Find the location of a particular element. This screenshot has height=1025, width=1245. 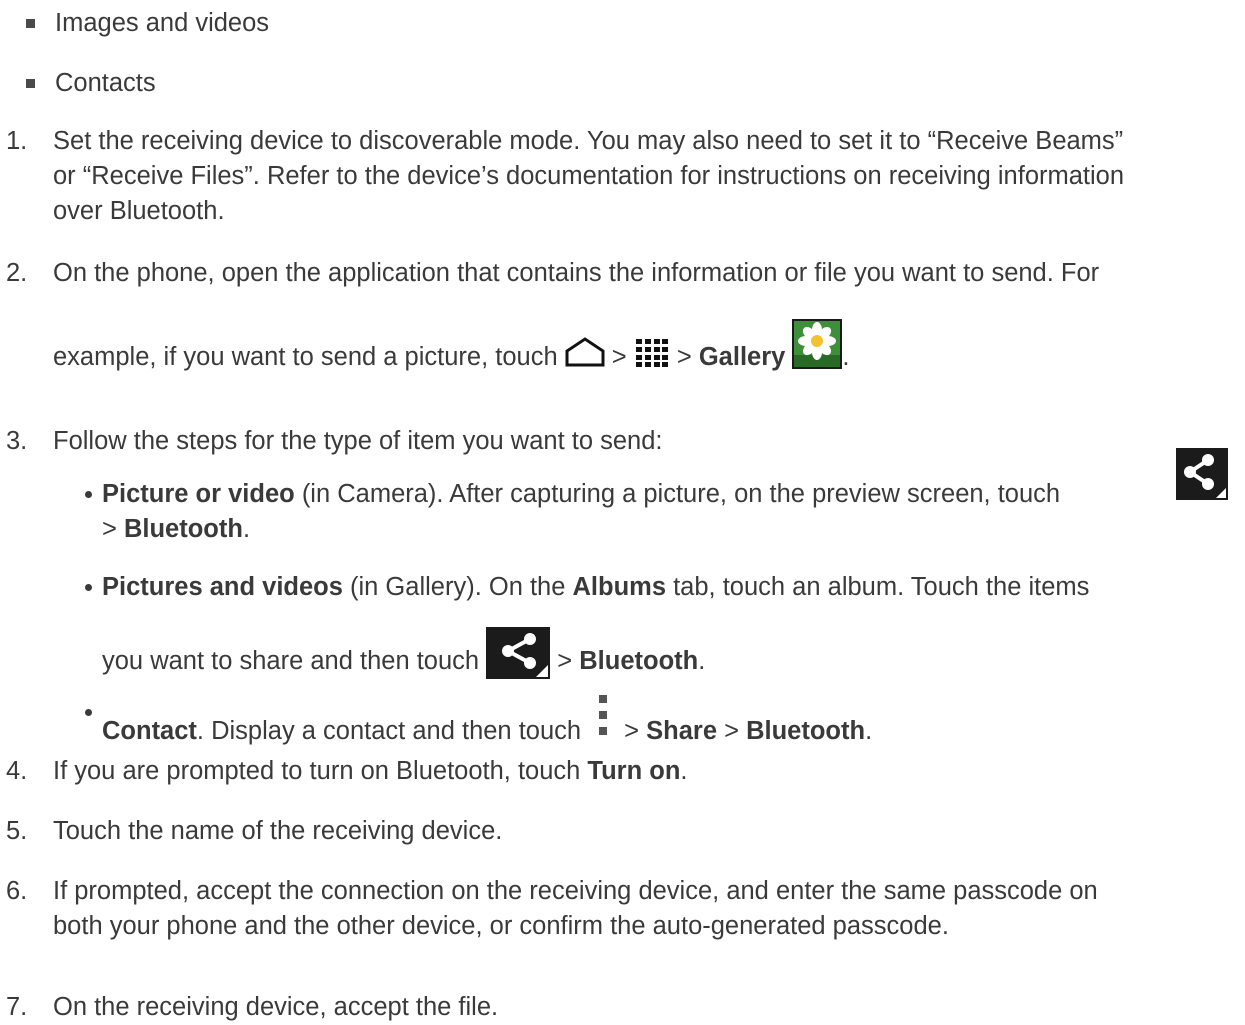

apps-grid-icon is located at coordinates (651, 353).